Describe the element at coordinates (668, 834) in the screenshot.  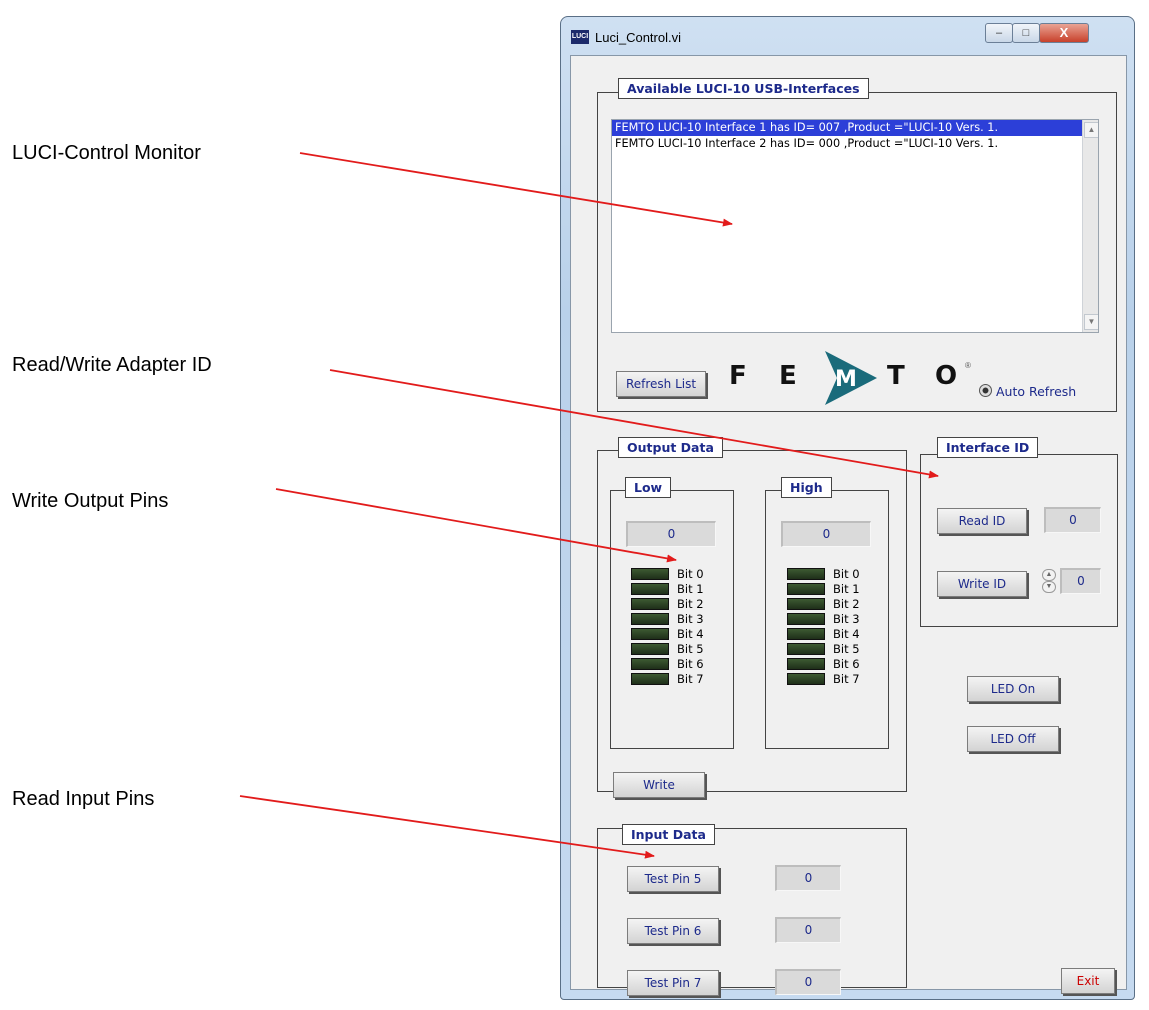
I see `input-data-label: Input Data` at that location.